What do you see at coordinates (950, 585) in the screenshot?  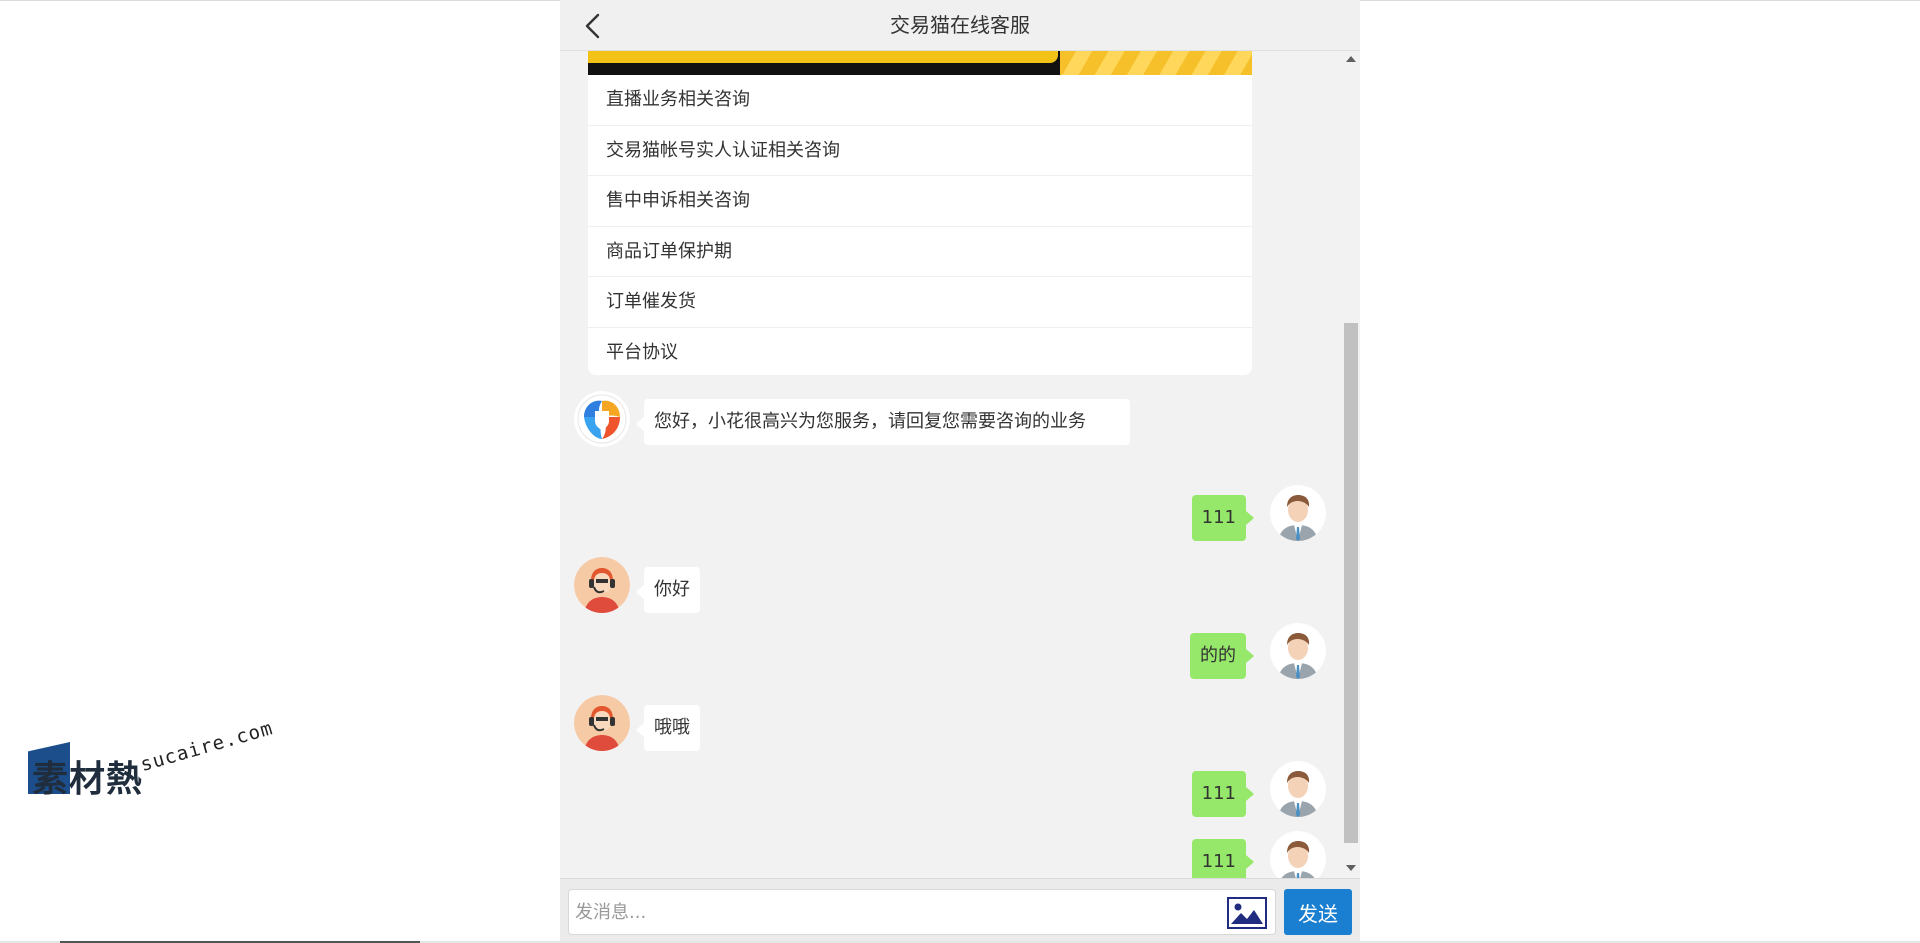 I see `message-row: 你好` at bounding box center [950, 585].